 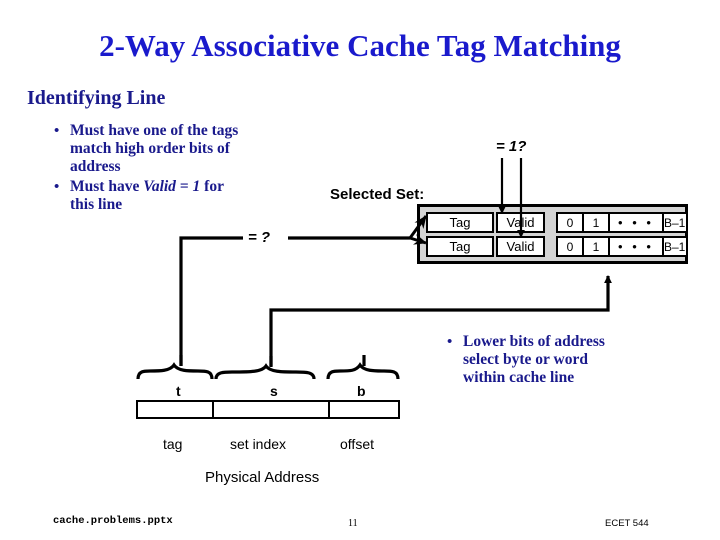 I want to click on bullet-line: Lower bits of address, so click(x=534, y=341).